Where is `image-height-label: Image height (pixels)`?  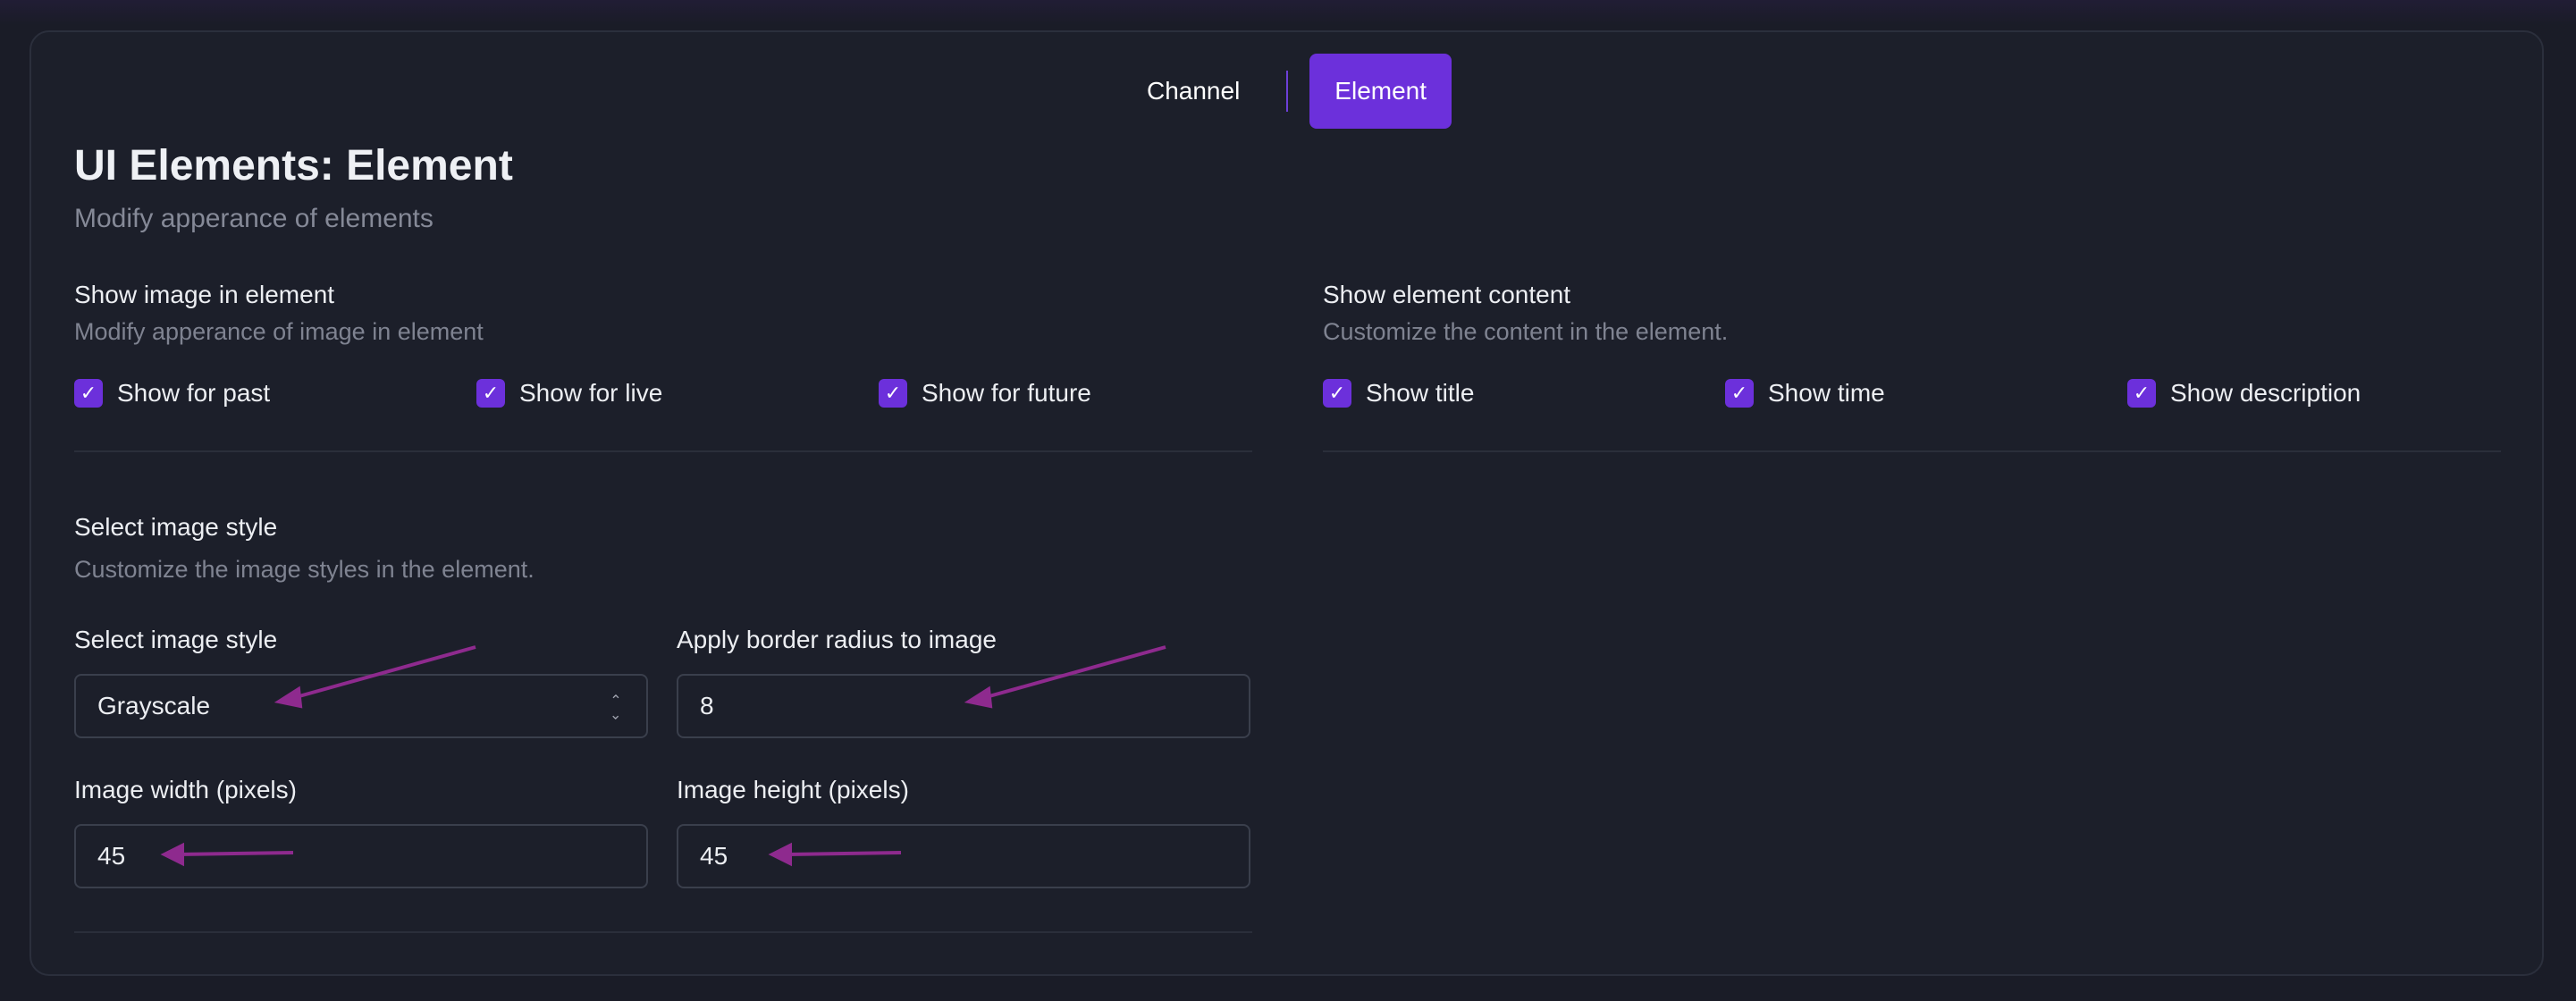 image-height-label: Image height (pixels) is located at coordinates (793, 790).